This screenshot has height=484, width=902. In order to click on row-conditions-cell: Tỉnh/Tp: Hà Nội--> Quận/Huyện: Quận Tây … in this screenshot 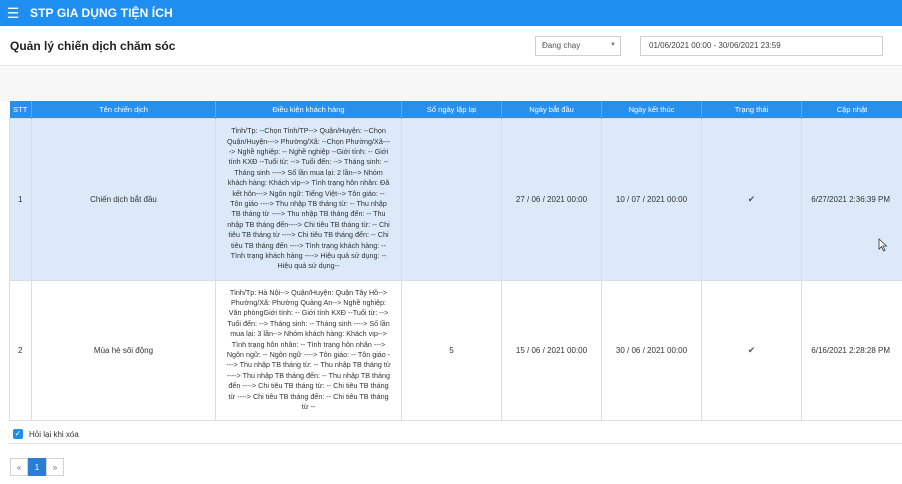, I will do `click(308, 350)`.